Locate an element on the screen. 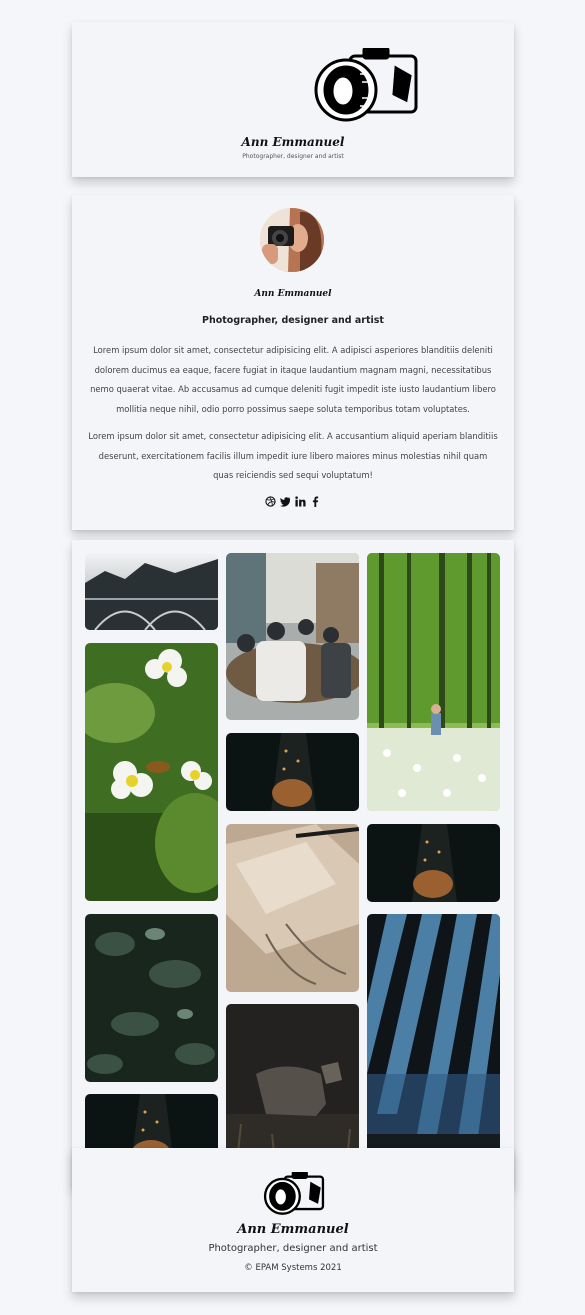 This screenshot has height=1315, width=585. photo-paper-pen is located at coordinates (292, 908).